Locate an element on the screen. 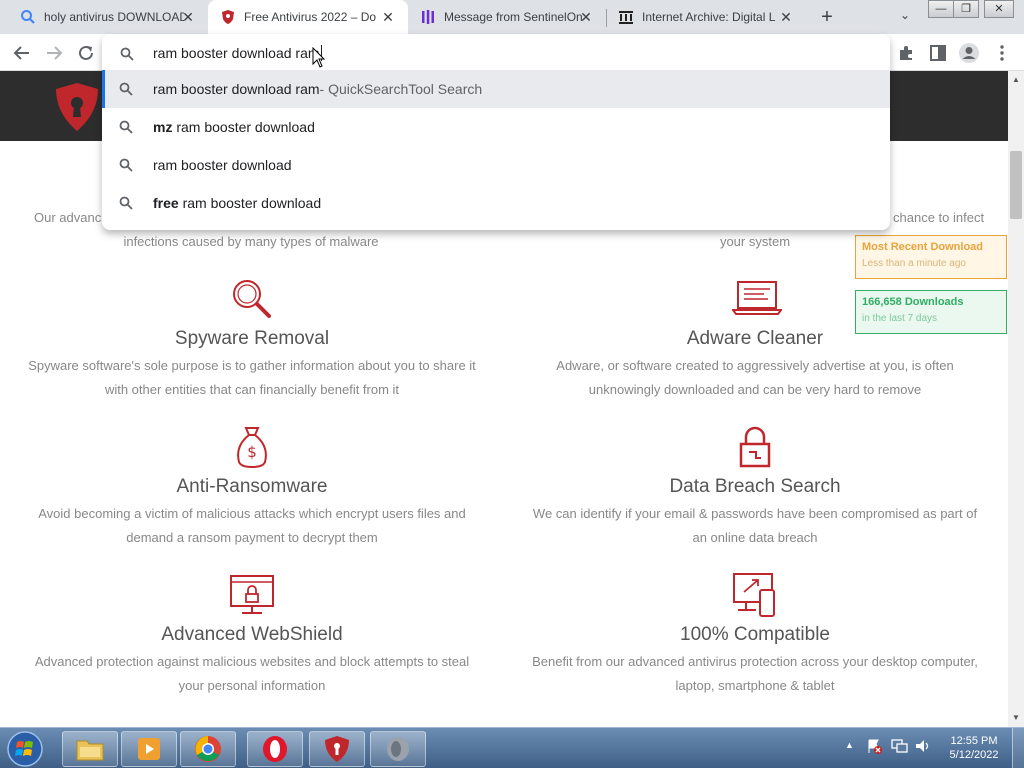 The width and height of the screenshot is (1024, 773). suggestion-bold-prefix: free is located at coordinates (166, 203).